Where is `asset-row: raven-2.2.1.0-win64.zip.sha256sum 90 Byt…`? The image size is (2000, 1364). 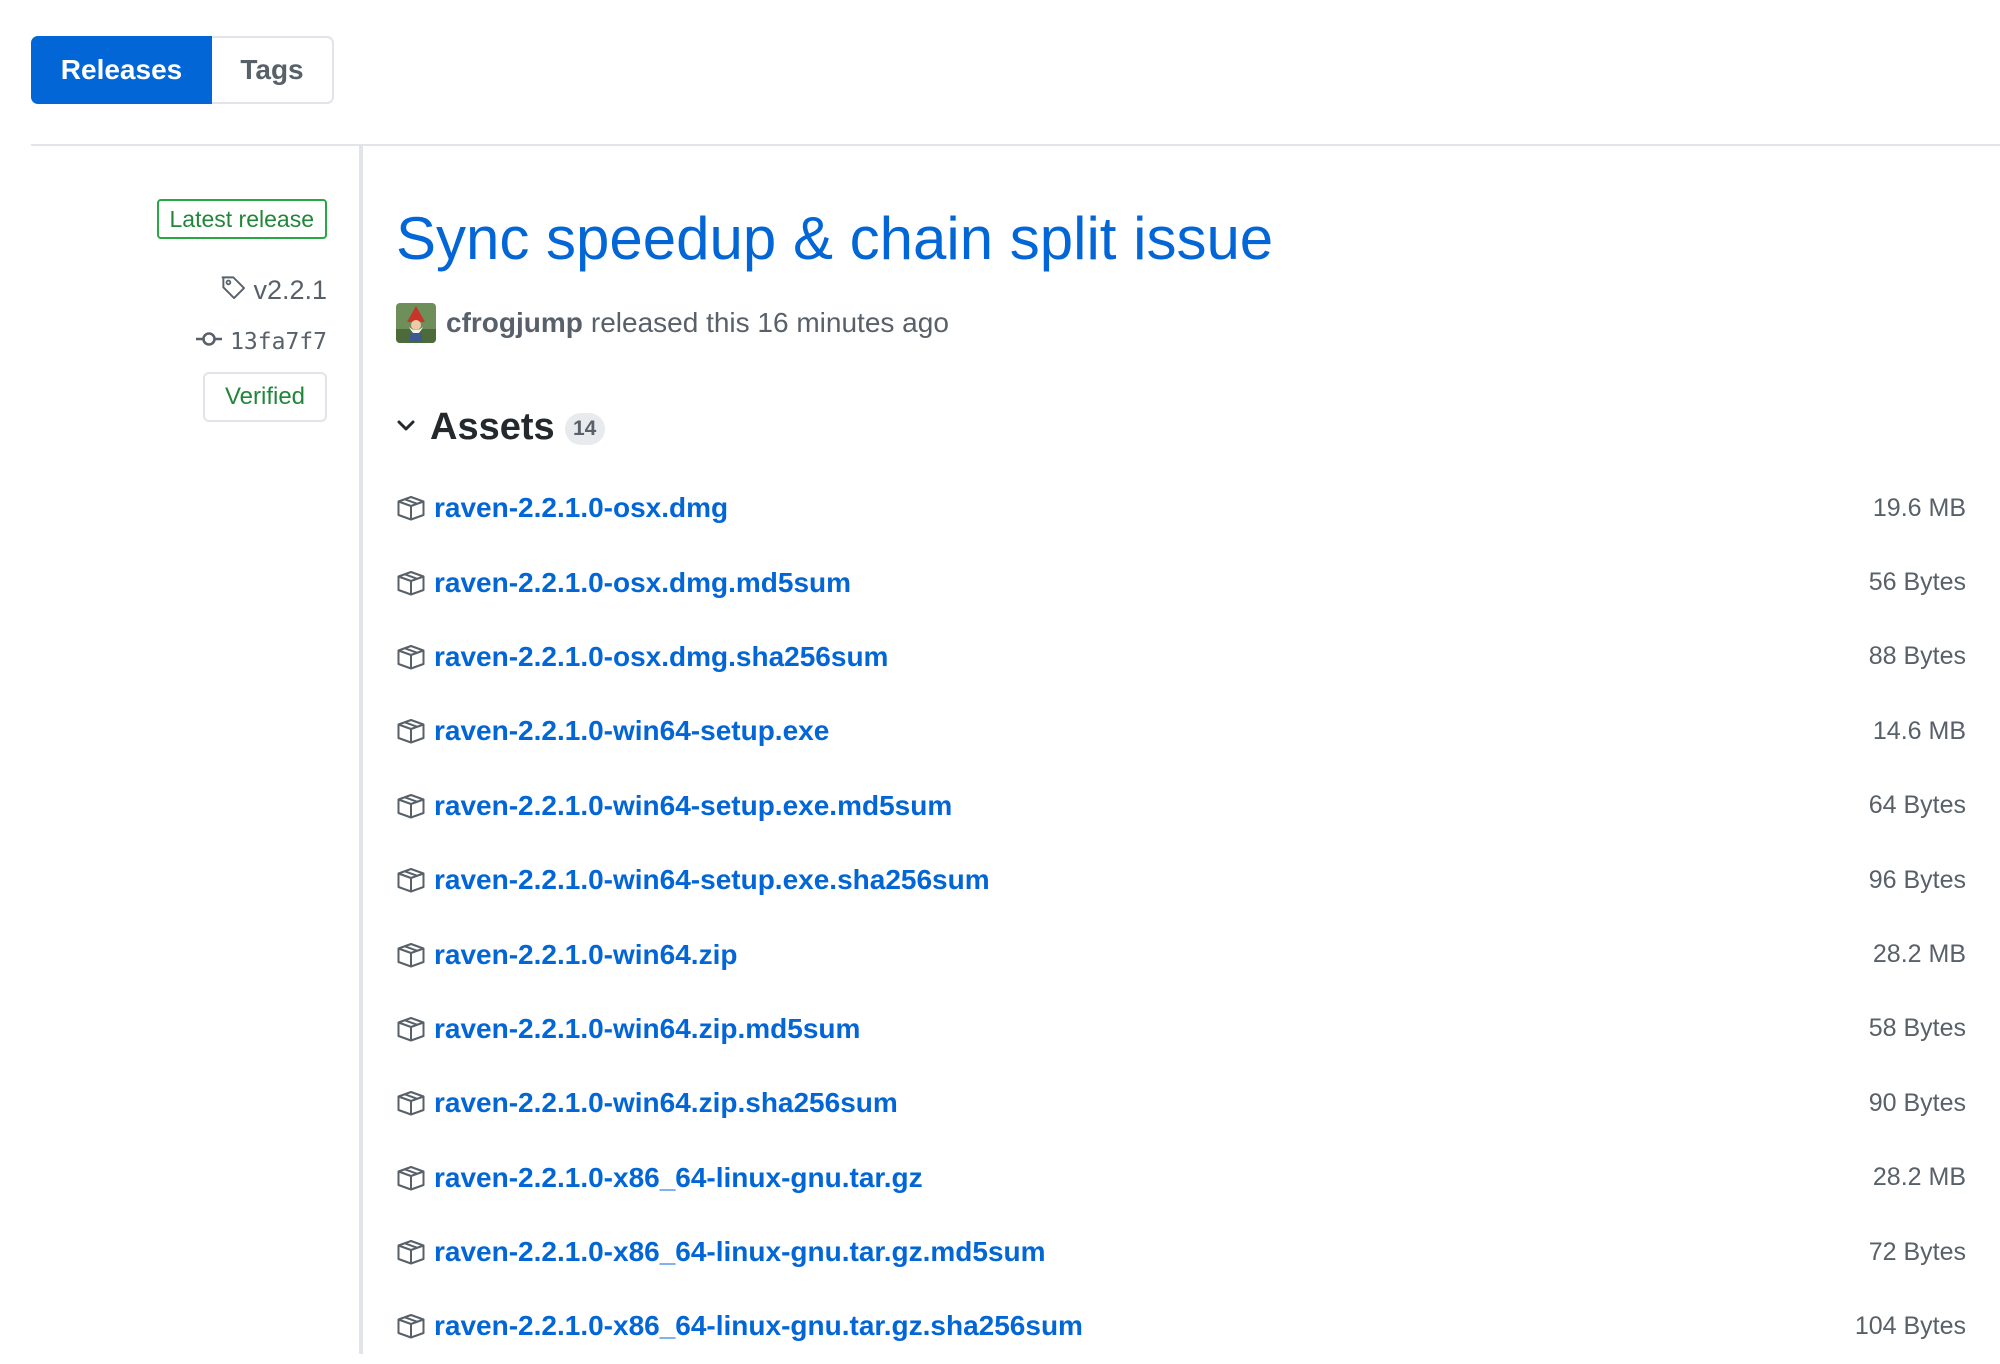
asset-row: raven-2.2.1.0-win64.zip.sha256sum 90 Byt… is located at coordinates (1181, 1103).